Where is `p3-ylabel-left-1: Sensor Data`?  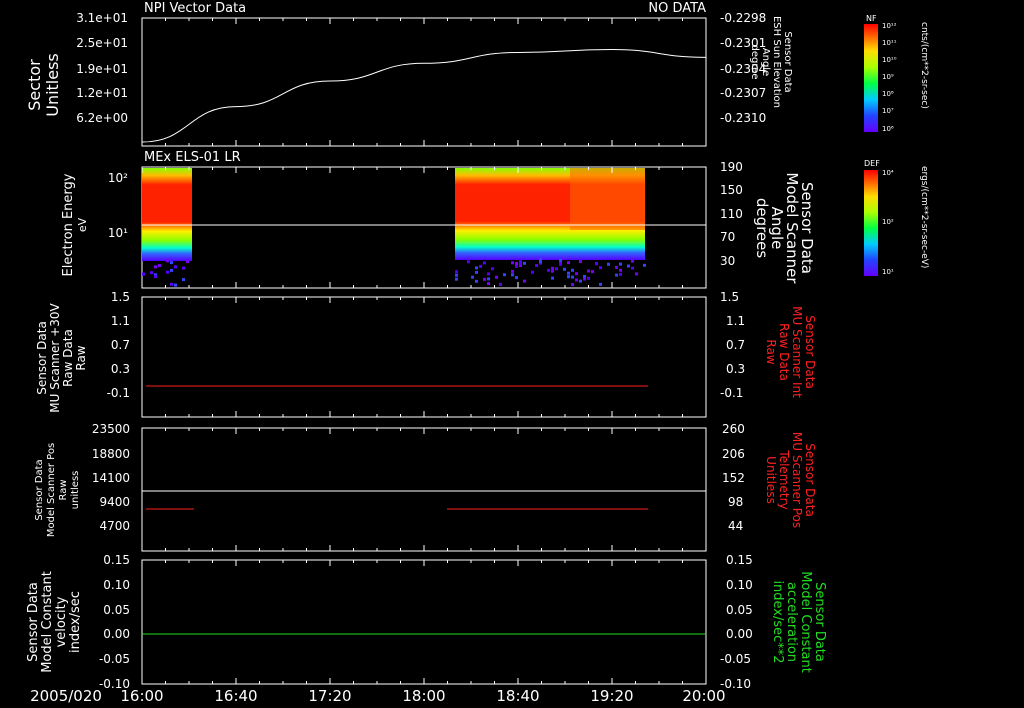 p3-ylabel-left-1: Sensor Data is located at coordinates (42, 358).